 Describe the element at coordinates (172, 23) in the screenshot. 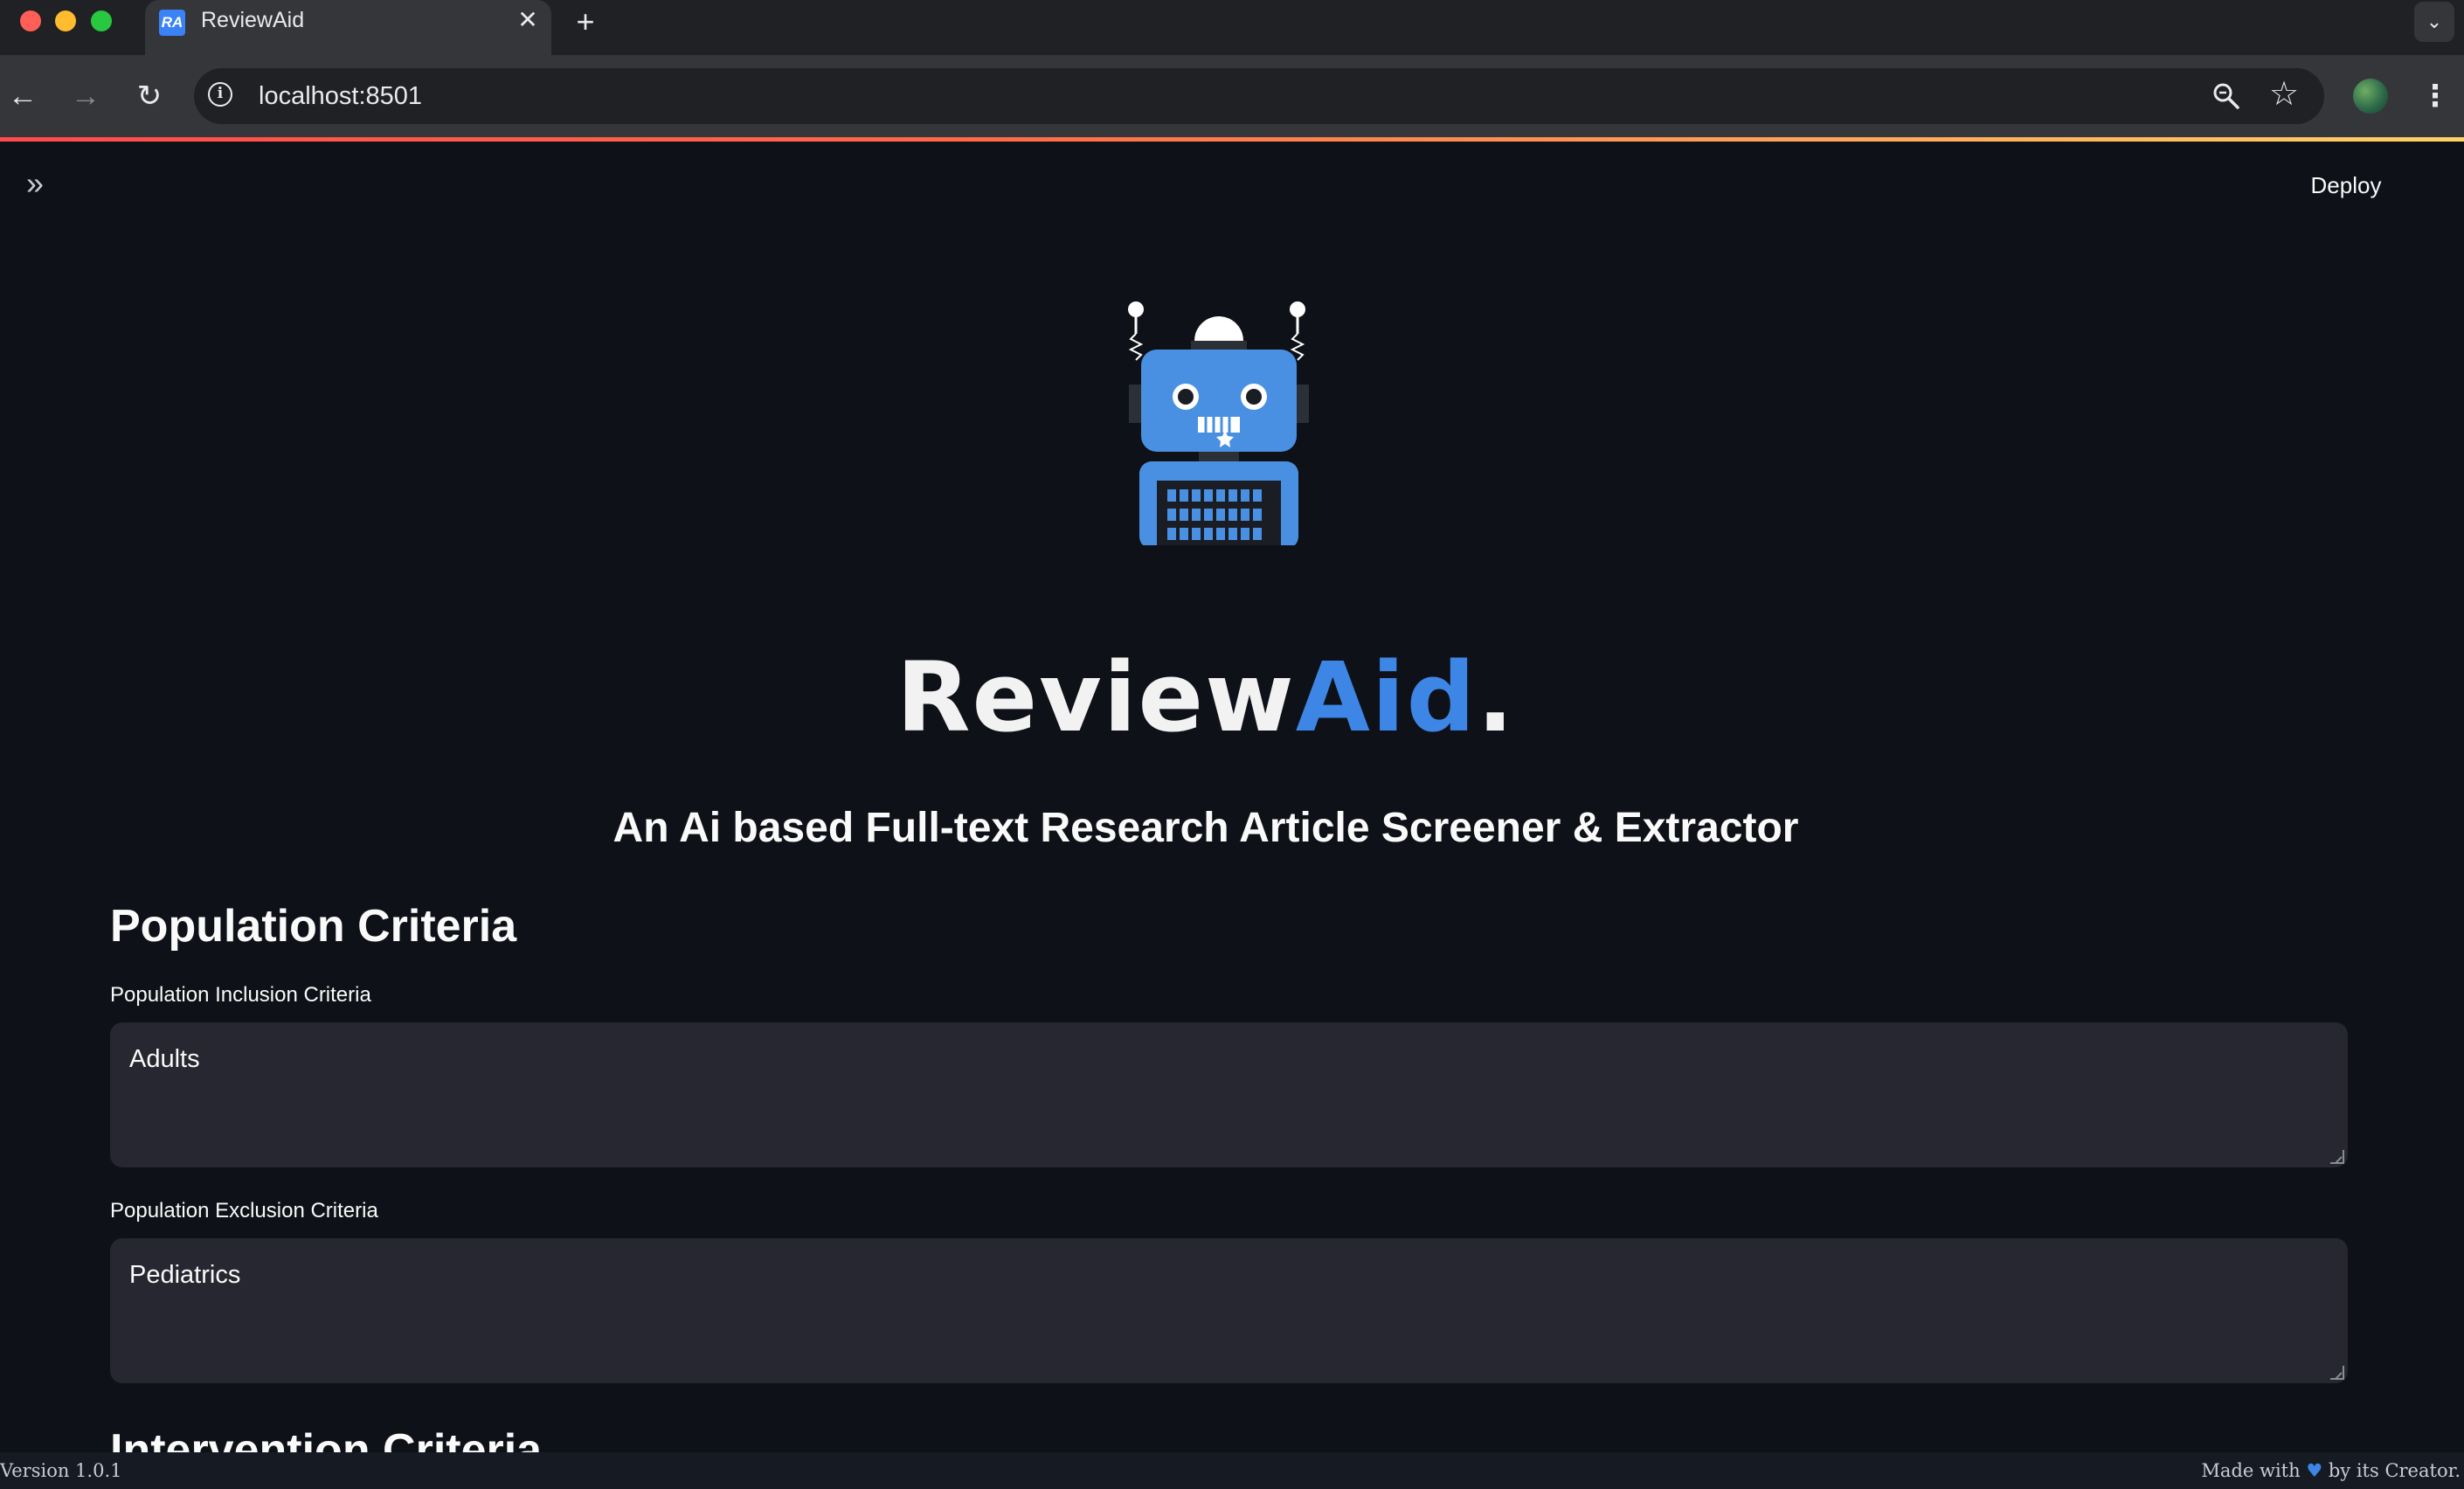

I see `favicon-icon: RA` at that location.